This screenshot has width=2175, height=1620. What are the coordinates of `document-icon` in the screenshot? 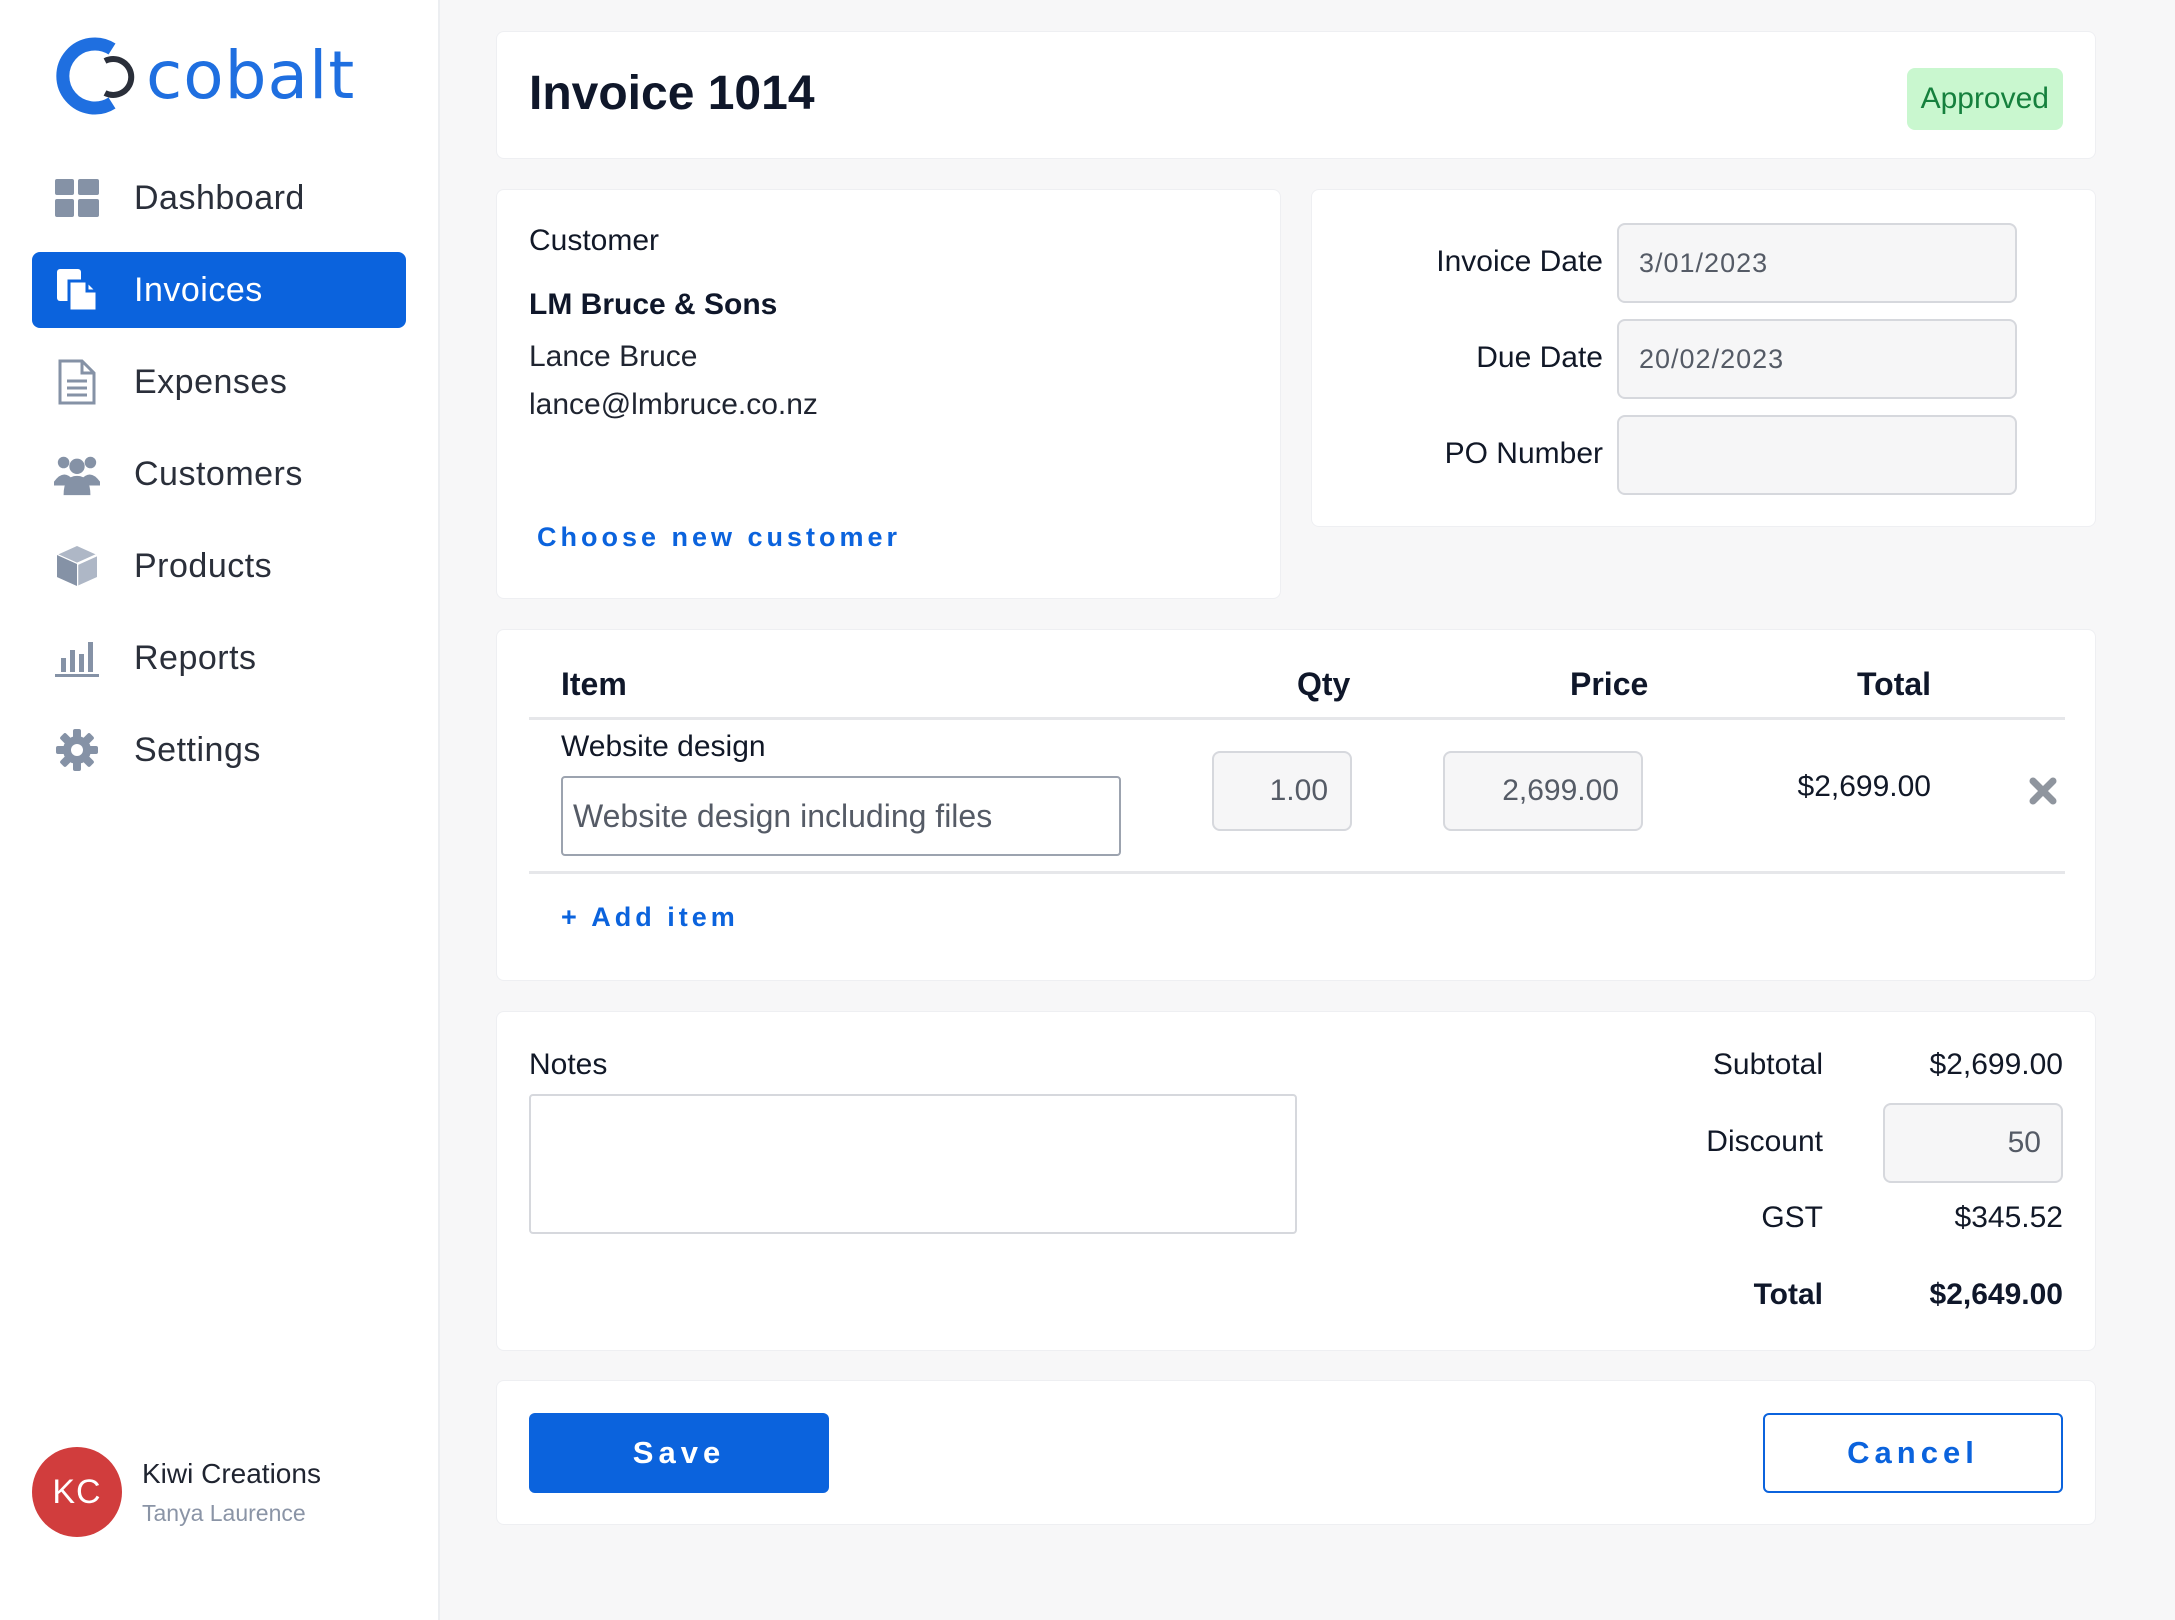 It's located at (77, 382).